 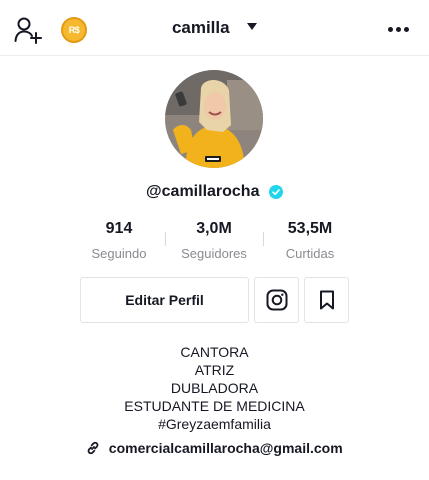 I want to click on top-bar: R$ camilla, so click(x=214, y=28).